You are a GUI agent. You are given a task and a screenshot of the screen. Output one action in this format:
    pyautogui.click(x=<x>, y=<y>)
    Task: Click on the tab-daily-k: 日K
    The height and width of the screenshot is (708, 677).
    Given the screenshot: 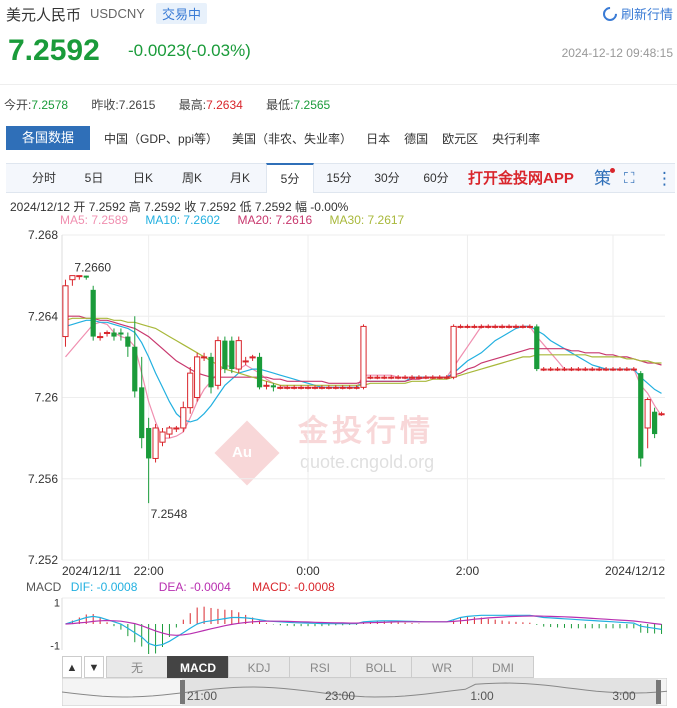 What is the action you would take?
    pyautogui.click(x=143, y=178)
    